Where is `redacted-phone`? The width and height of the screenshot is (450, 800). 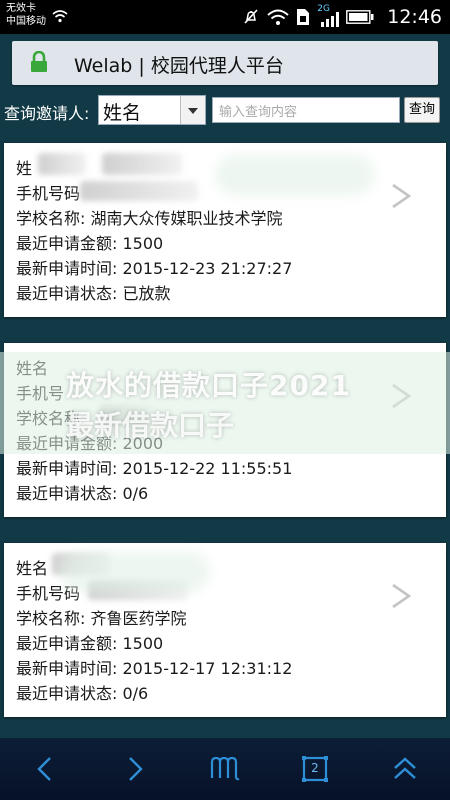 redacted-phone is located at coordinates (139, 191).